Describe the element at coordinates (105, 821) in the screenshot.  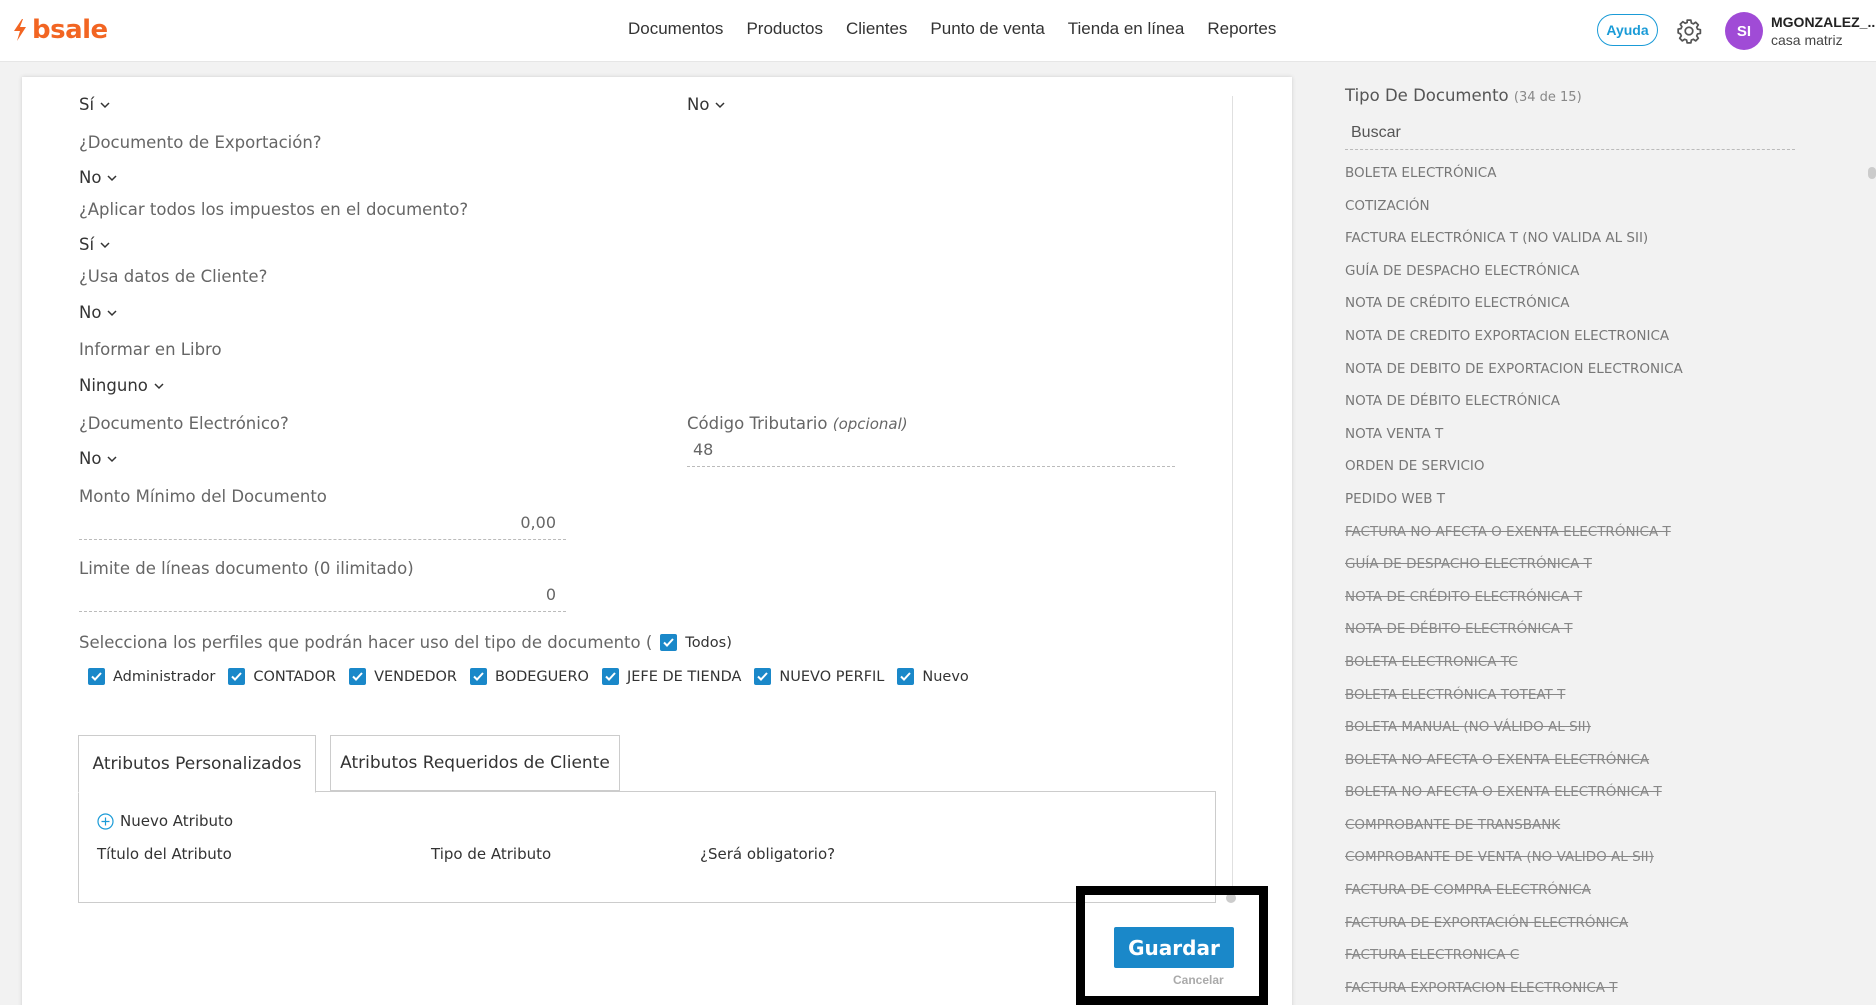
I see `plus-circle-icon` at that location.